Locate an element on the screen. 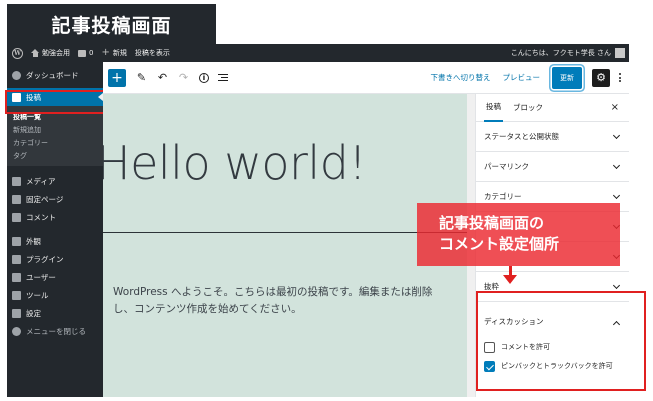  save-draft-button: 下書きへ切り替え is located at coordinates (461, 77).